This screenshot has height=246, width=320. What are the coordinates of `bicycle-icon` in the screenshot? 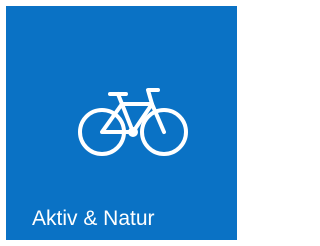 It's located at (132, 120).